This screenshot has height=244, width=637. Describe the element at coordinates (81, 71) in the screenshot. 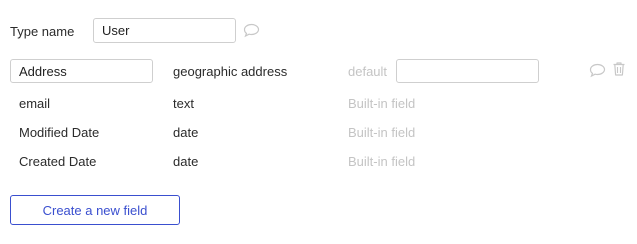

I see `field-name-input-address` at that location.